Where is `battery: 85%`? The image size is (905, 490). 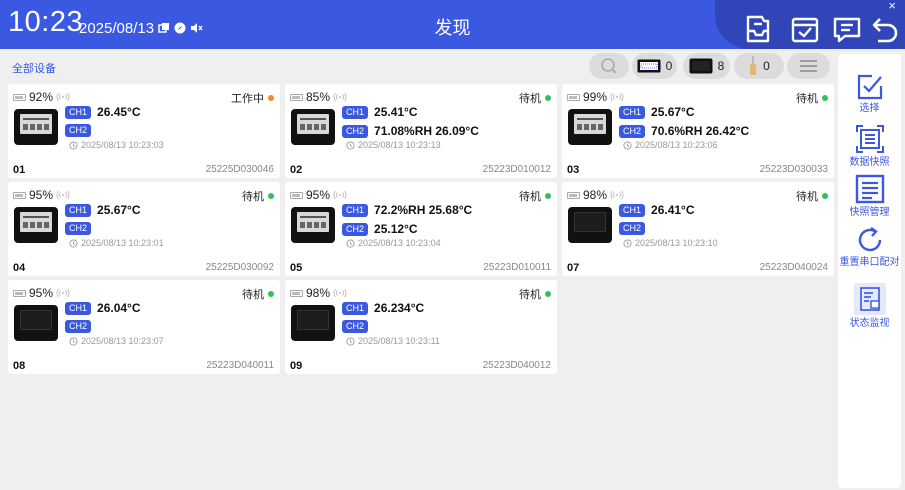
battery: 85% is located at coordinates (318, 97).